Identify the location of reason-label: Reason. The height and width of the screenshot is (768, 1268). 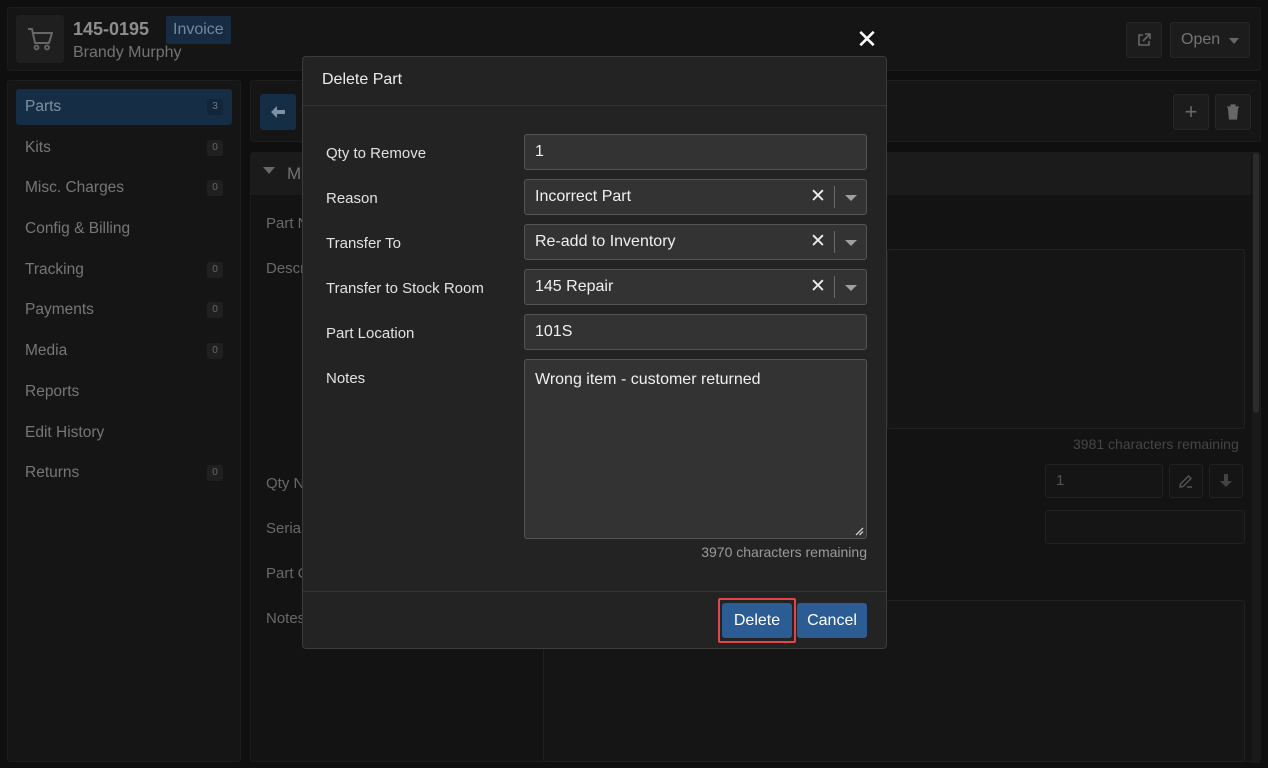
(352, 198).